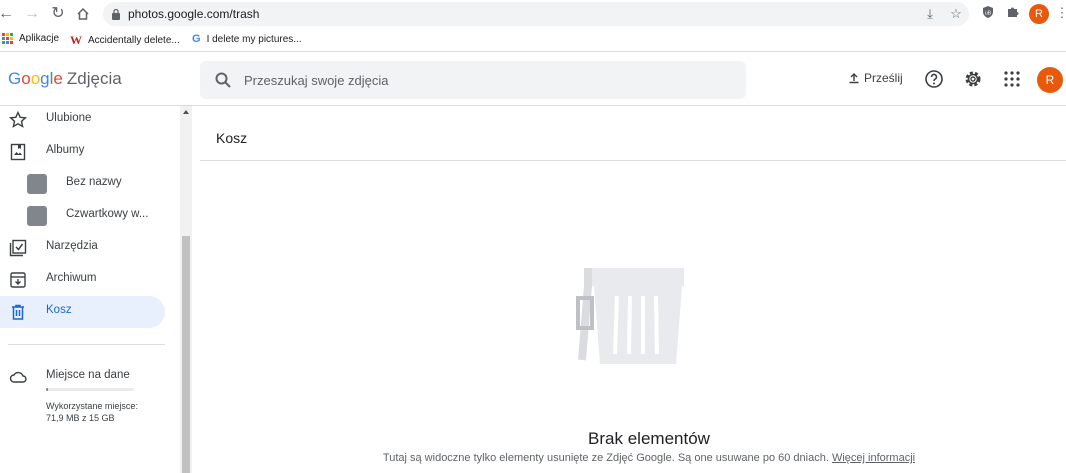 This screenshot has height=473, width=1066. Describe the element at coordinates (194, 14) in the screenshot. I see `url-text: photos.google.com/trash` at that location.